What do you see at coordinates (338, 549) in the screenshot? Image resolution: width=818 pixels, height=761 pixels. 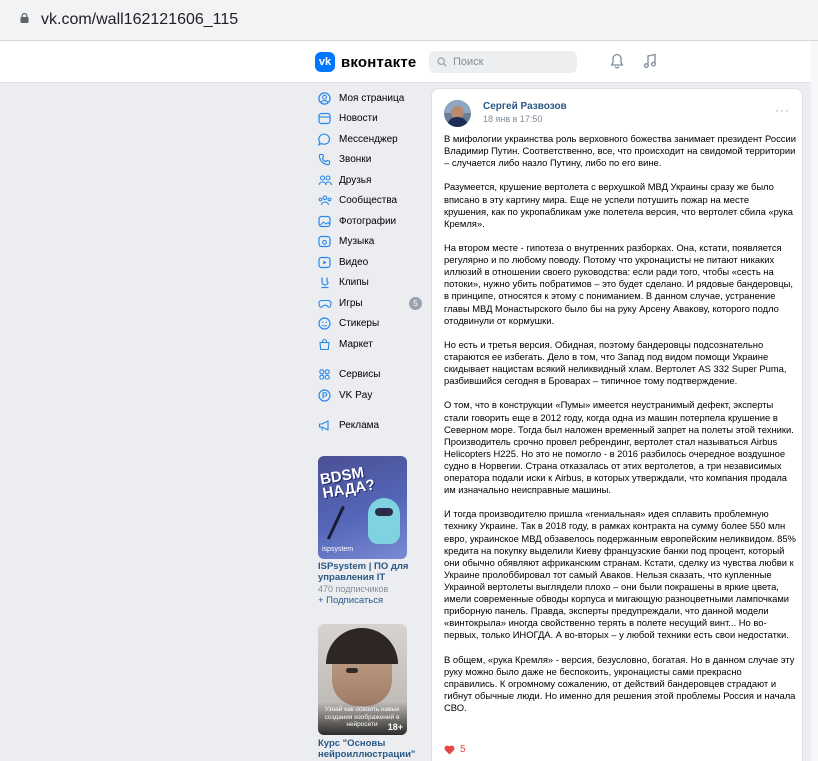 I see `ad-brand: ispsystem` at bounding box center [338, 549].